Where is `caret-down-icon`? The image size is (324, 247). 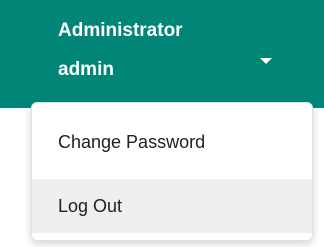
caret-down-icon is located at coordinates (266, 61).